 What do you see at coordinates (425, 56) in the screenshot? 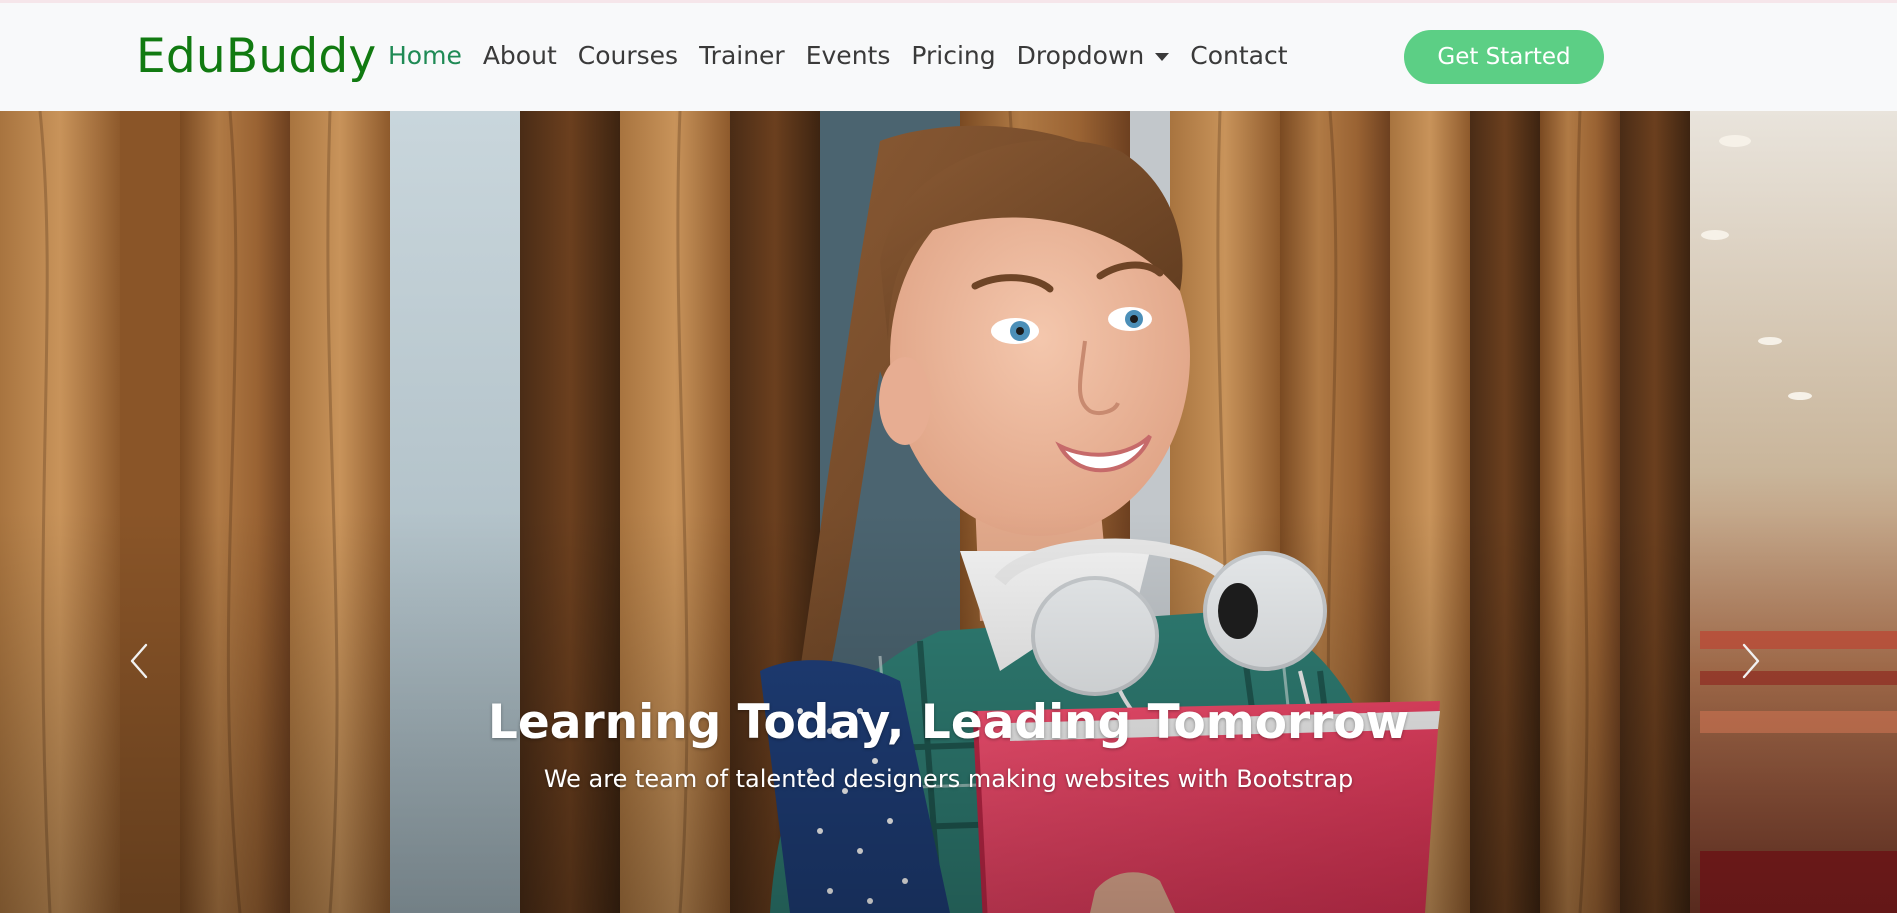
I see `nav-link-home: Home` at bounding box center [425, 56].